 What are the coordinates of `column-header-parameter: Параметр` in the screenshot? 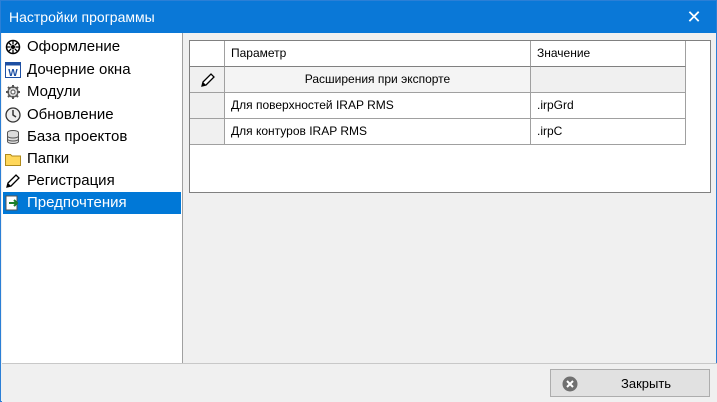 It's located at (378, 54).